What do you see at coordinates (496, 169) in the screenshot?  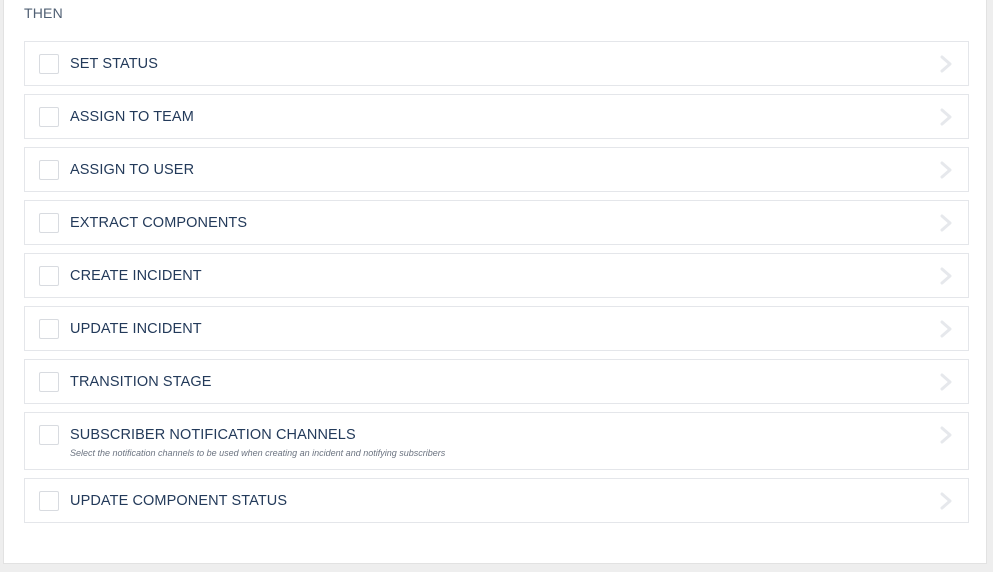 I see `action-row-assign-to-user: ASSIGN TO USER` at bounding box center [496, 169].